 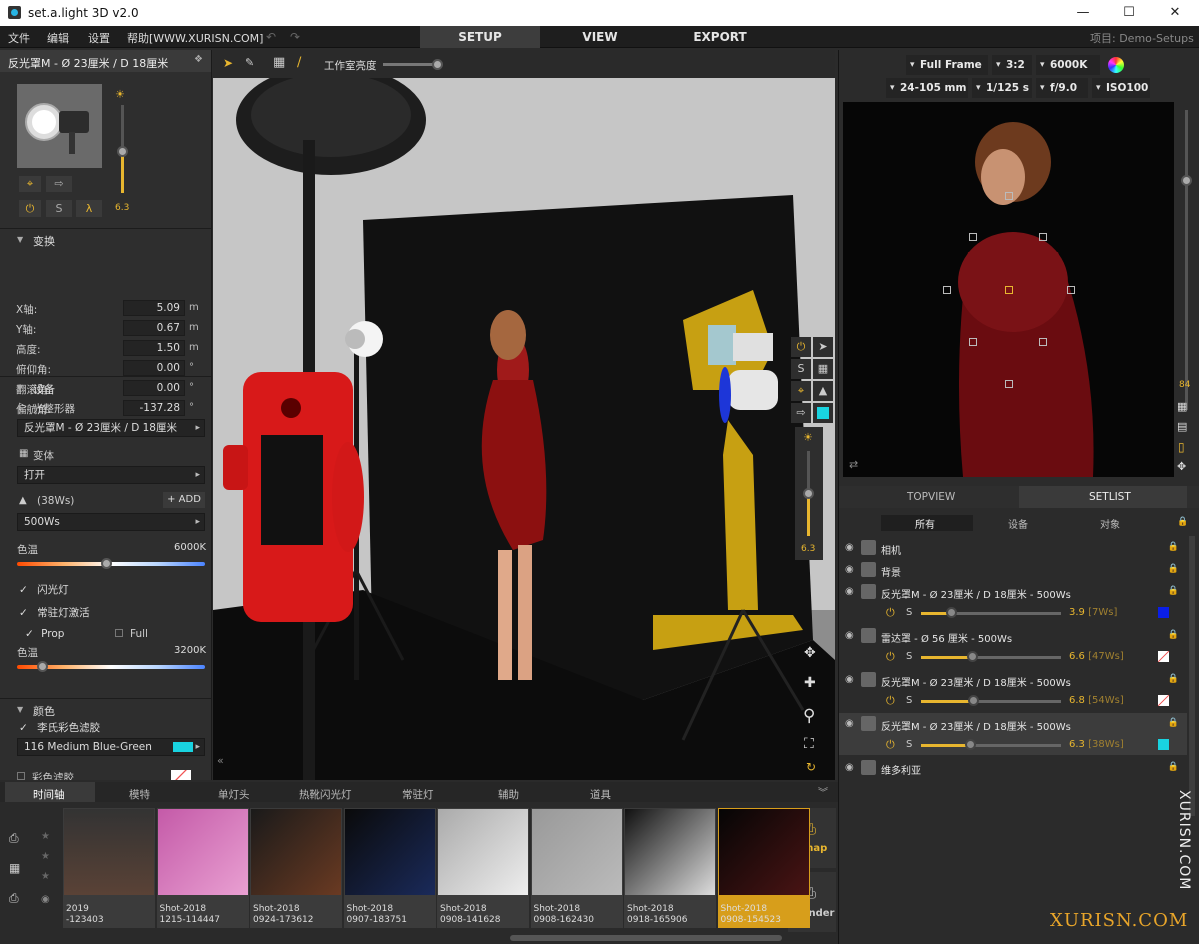 I want to click on orientation-icon: ▯, so click(x=1181, y=447).